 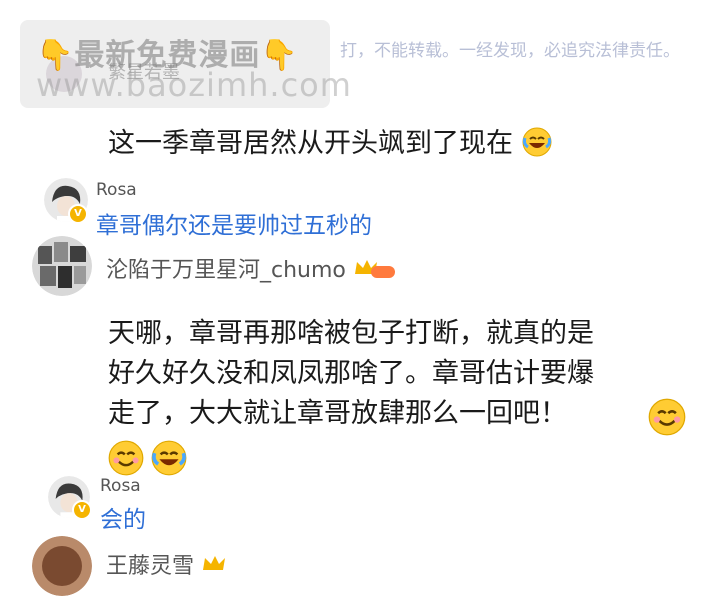 I want to click on reply-text: 会的, so click(x=123, y=520).